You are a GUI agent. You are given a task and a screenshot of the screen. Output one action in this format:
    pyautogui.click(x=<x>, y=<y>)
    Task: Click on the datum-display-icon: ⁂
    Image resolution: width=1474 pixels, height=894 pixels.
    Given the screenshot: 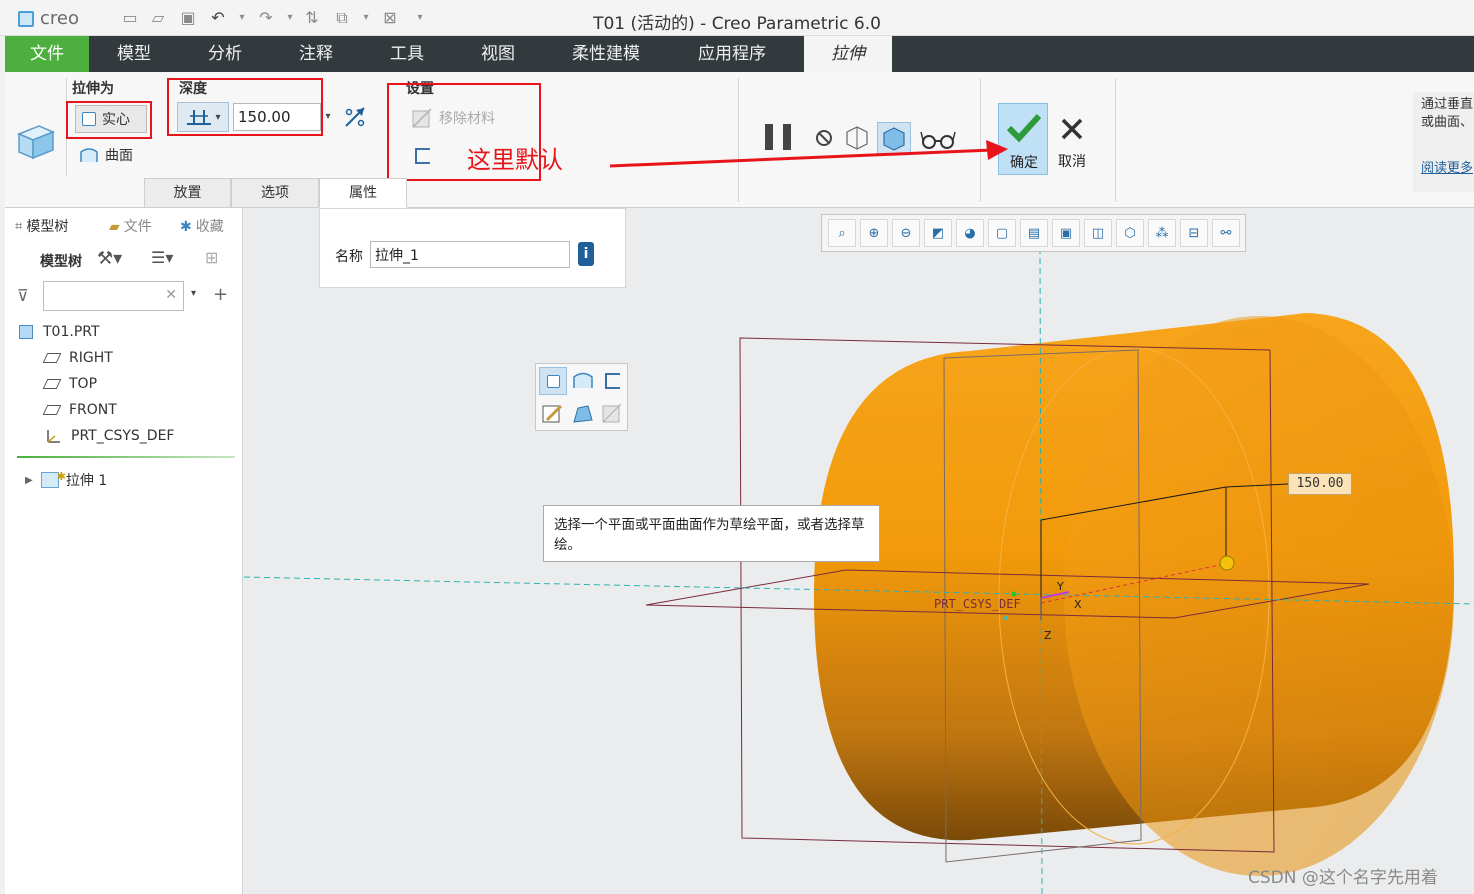 What is the action you would take?
    pyautogui.click(x=1162, y=233)
    